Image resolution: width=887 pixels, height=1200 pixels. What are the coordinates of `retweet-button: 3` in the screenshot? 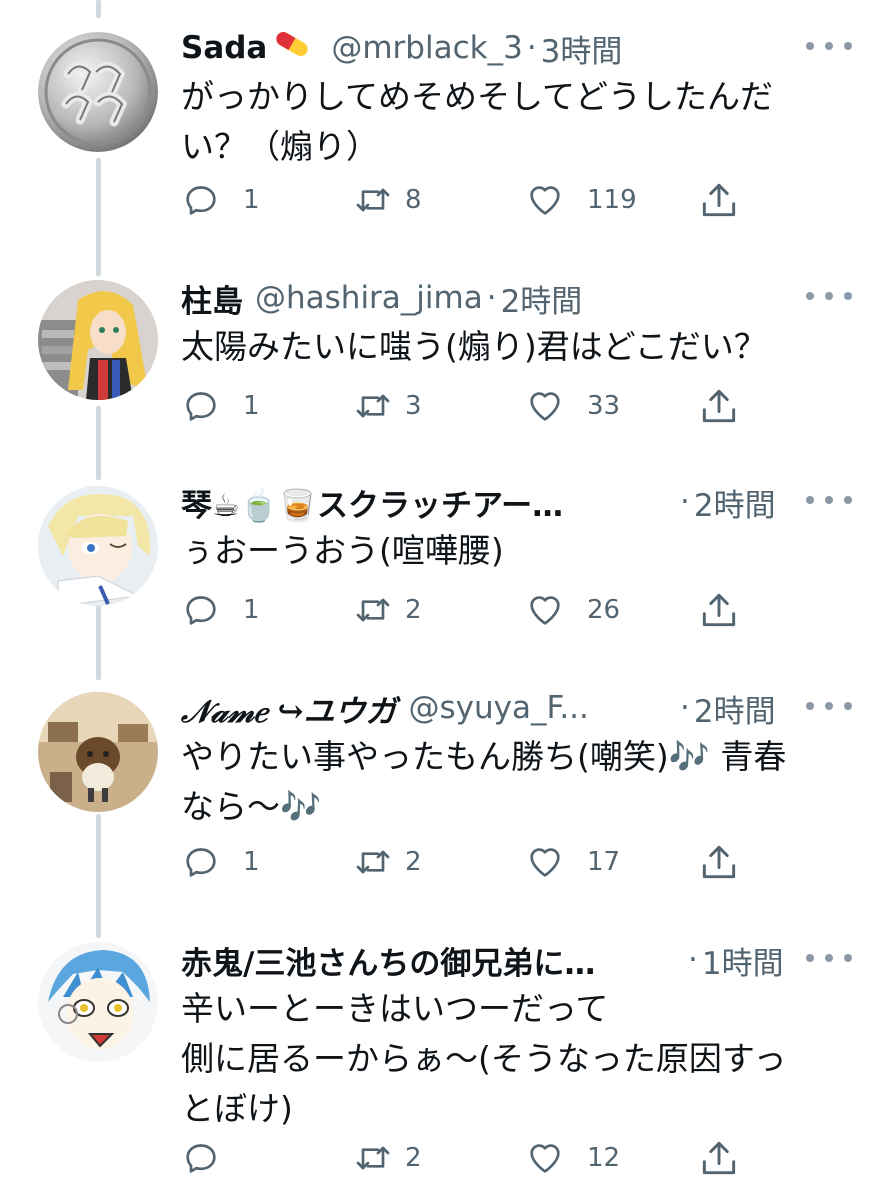 It's located at (387, 406).